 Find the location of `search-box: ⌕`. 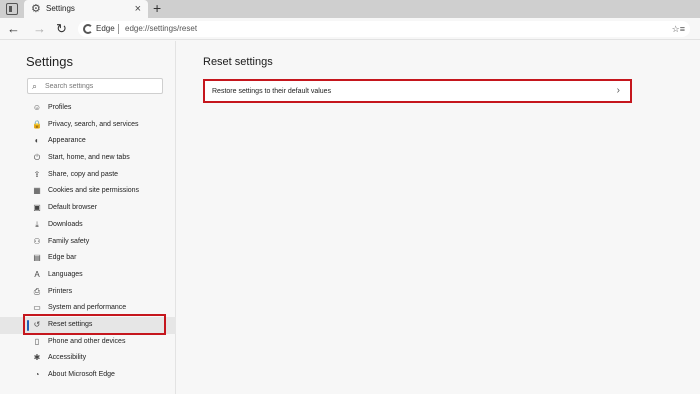

search-box: ⌕ is located at coordinates (95, 86).